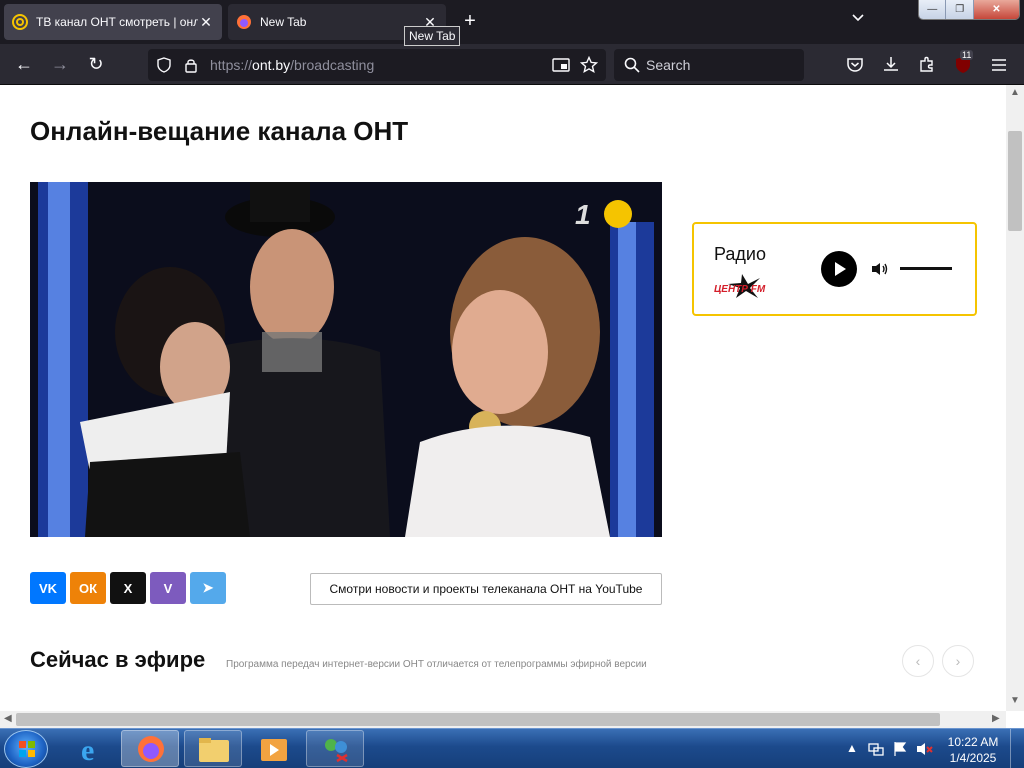  Describe the element at coordinates (478, 719) in the screenshot. I see `horizontal-scroll-thumb` at that location.